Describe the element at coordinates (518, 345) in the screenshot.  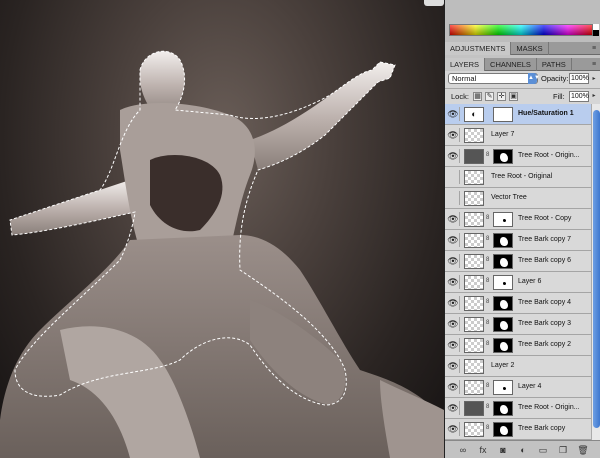
I see `layer-row: 👁 8 Tree Bark copy 2` at that location.